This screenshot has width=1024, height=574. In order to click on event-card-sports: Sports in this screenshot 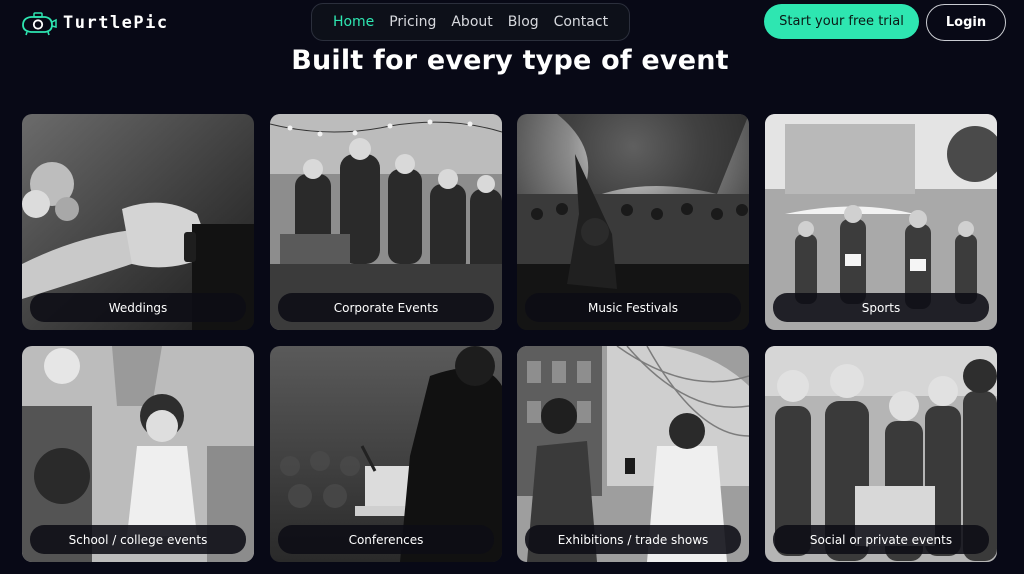, I will do `click(881, 222)`.